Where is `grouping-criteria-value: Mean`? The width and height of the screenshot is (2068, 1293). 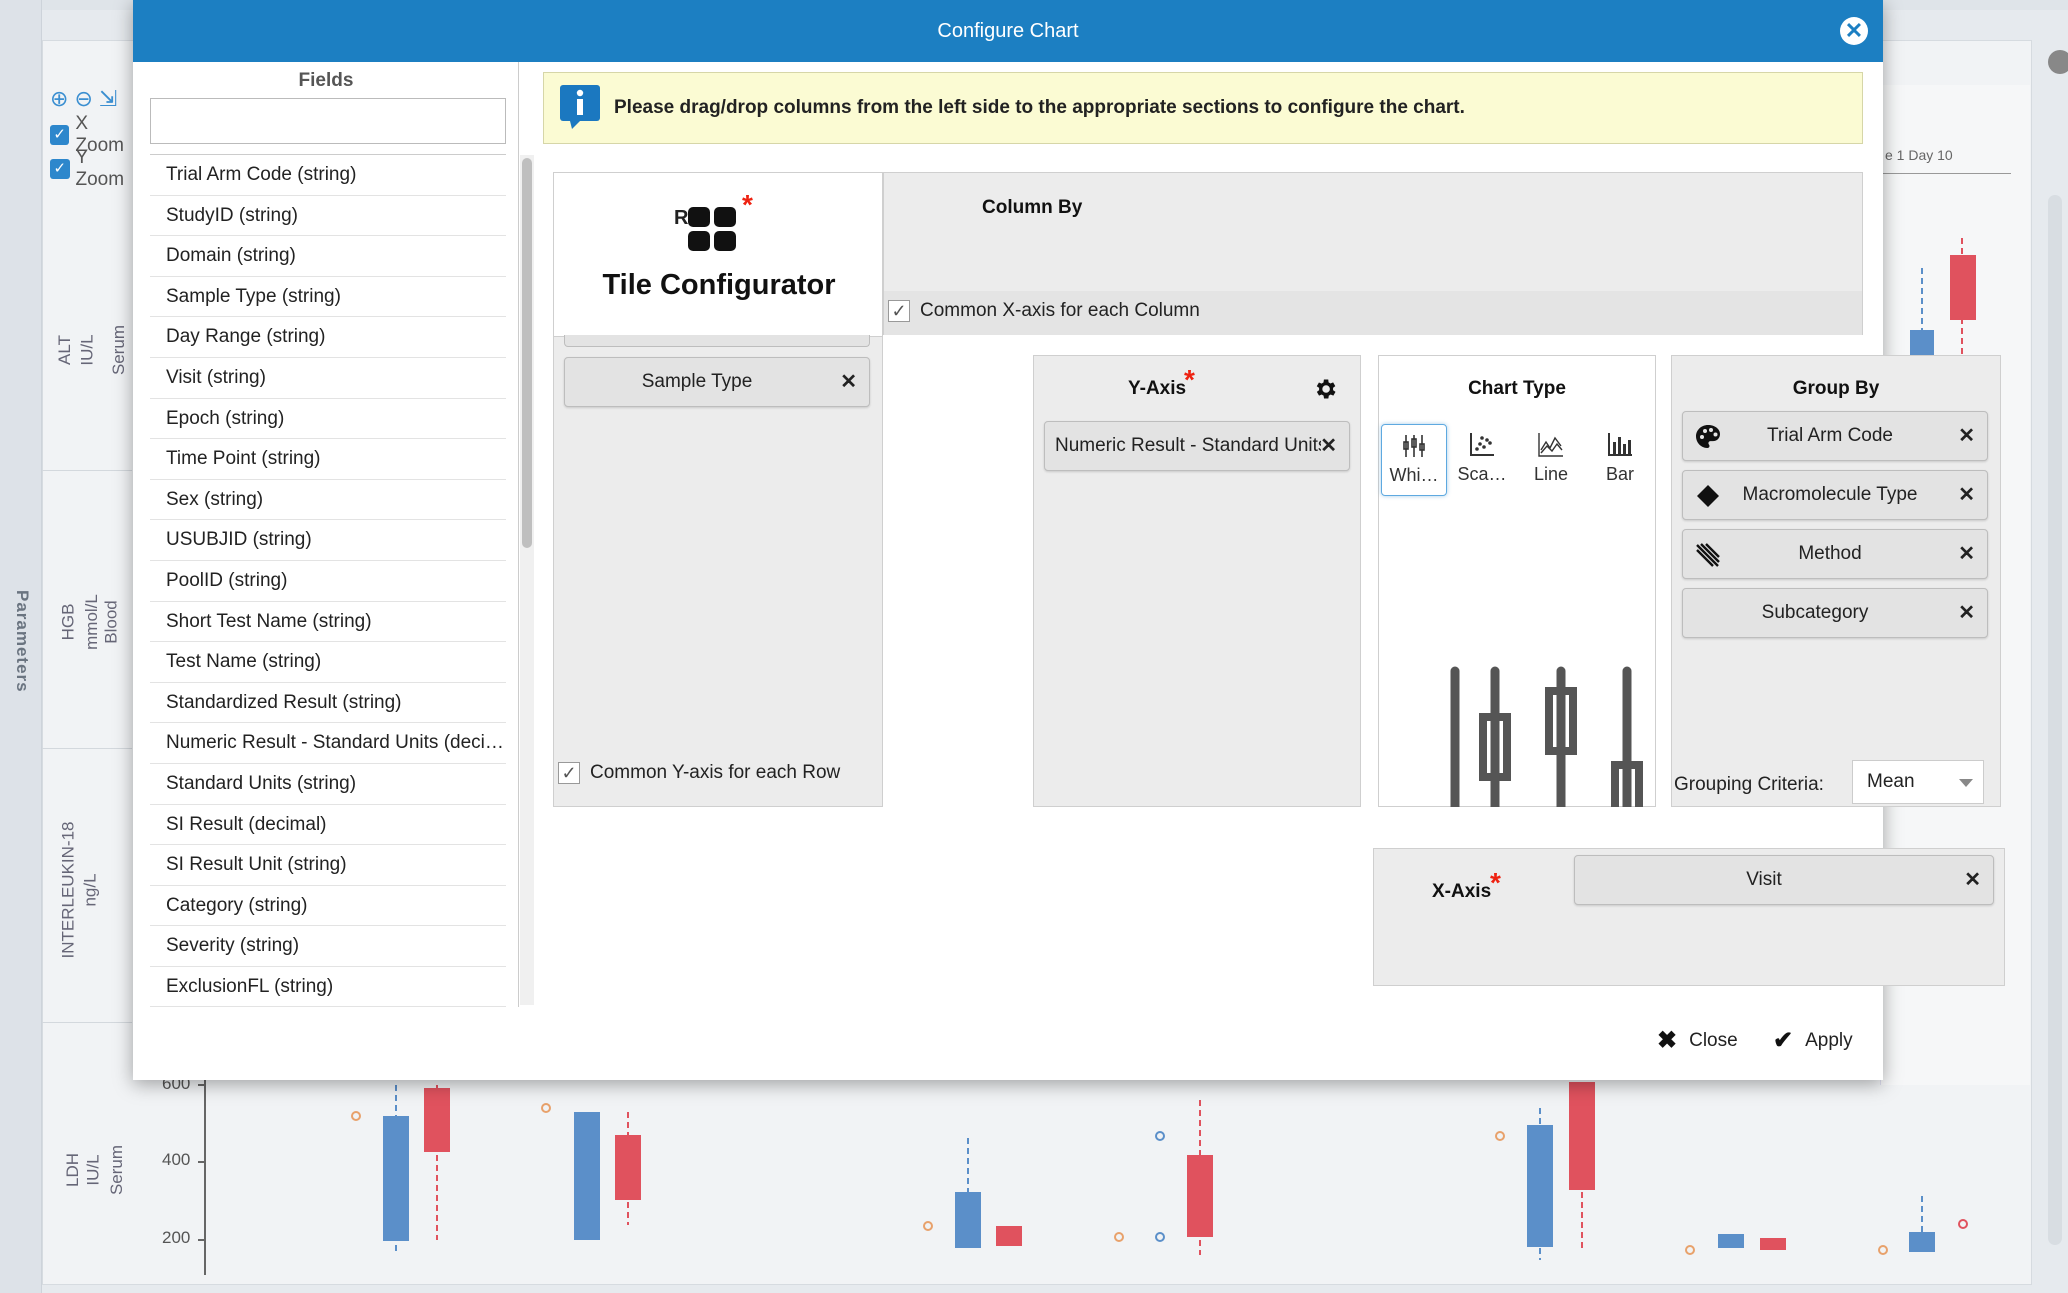 grouping-criteria-value: Mean is located at coordinates (1891, 781).